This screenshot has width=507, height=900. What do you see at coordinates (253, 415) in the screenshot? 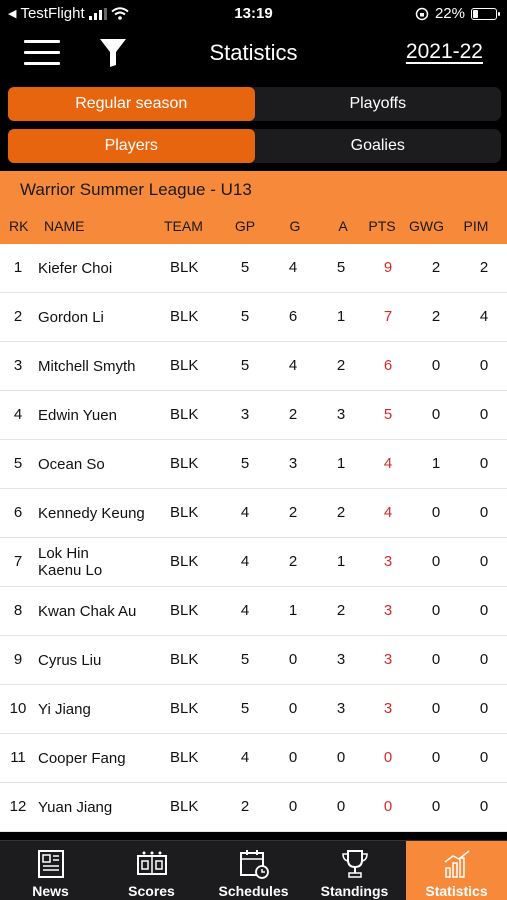
I see `table-row: 4 Edwin Yuen BLK 3 2 3 5 0 0` at bounding box center [253, 415].